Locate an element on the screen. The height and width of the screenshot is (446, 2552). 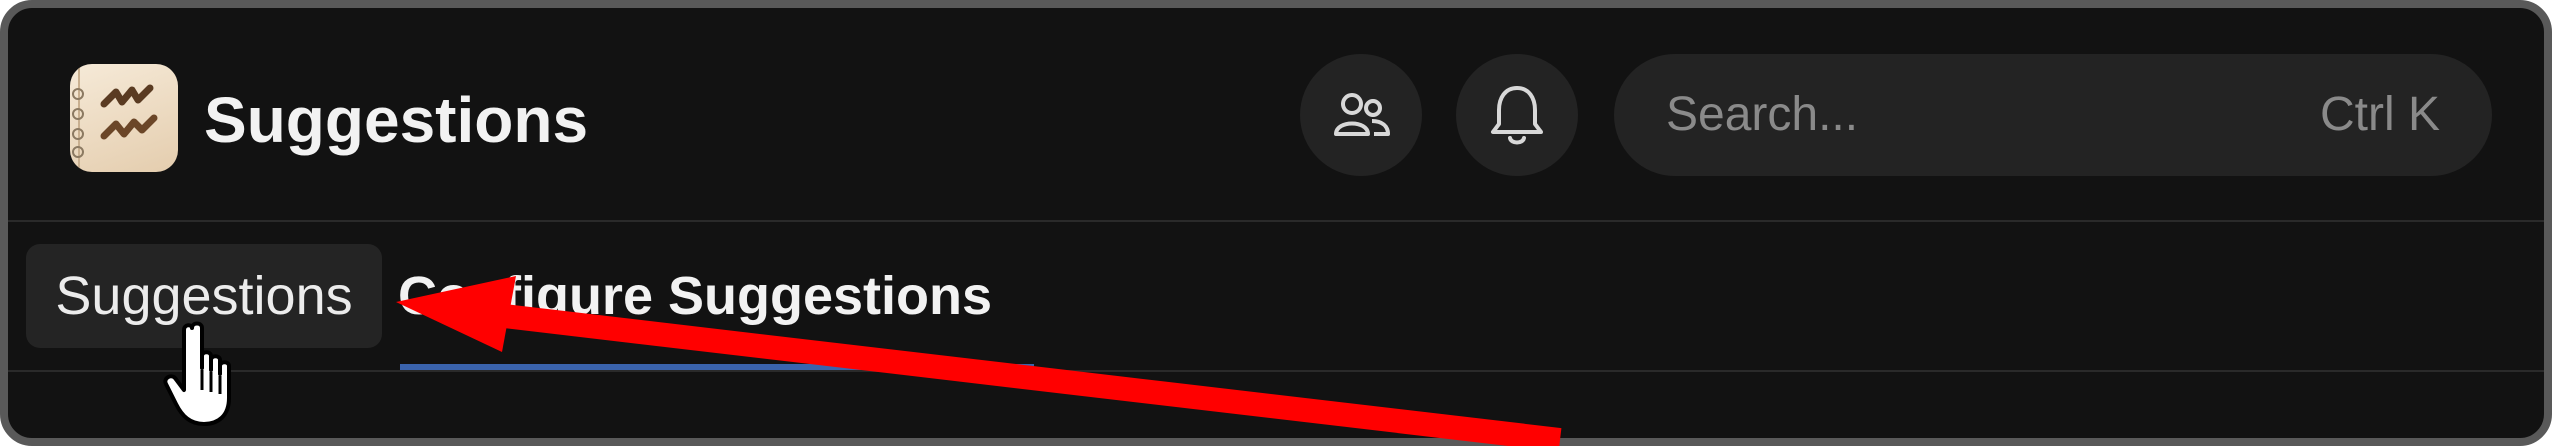
notifications-button is located at coordinates (1517, 115).